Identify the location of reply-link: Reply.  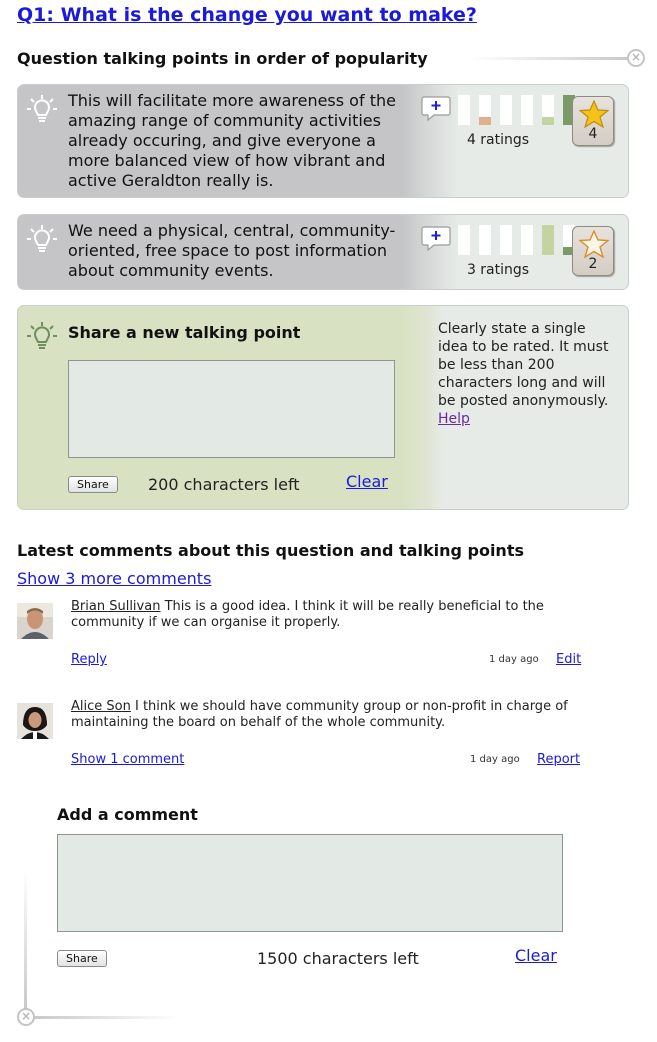
(89, 659).